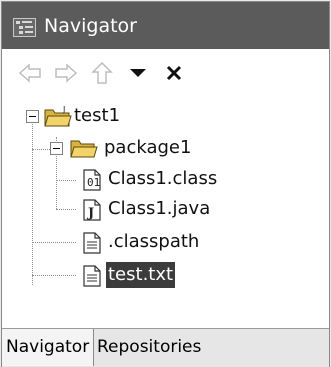 This screenshot has height=367, width=331. Describe the element at coordinates (174, 73) in the screenshot. I see `close-icon` at that location.